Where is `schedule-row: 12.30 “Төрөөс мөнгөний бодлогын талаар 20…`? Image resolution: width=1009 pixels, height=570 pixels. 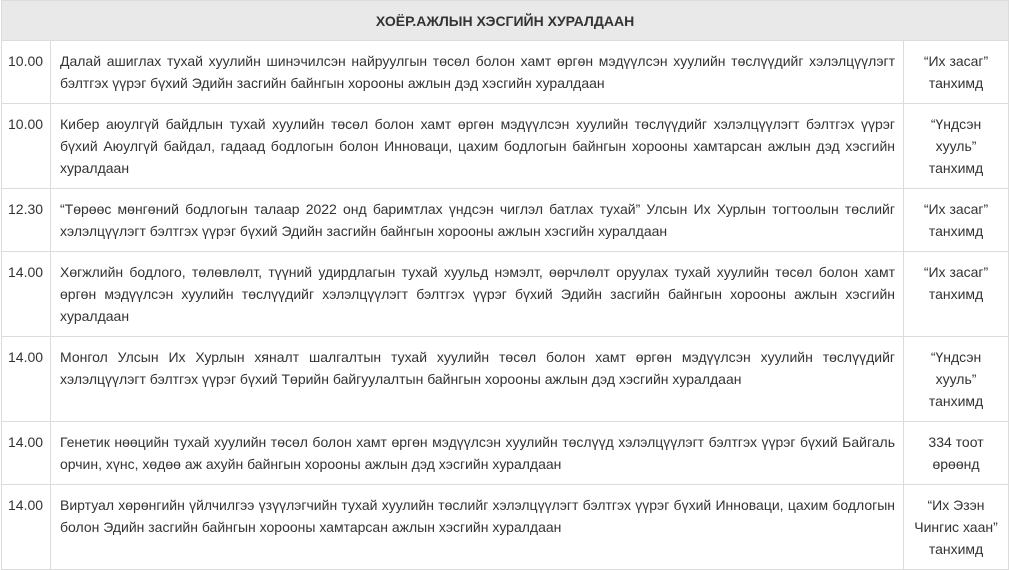
schedule-row: 12.30 “Төрөөс мөнгөний бодлогын талаар 20… is located at coordinates (505, 220).